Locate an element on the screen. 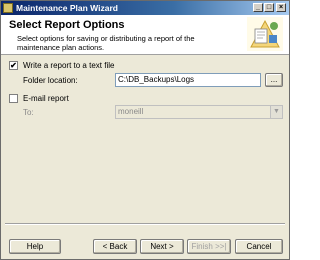 This screenshot has height=260, width=320. to-dropdown-value: moneill is located at coordinates (131, 111).